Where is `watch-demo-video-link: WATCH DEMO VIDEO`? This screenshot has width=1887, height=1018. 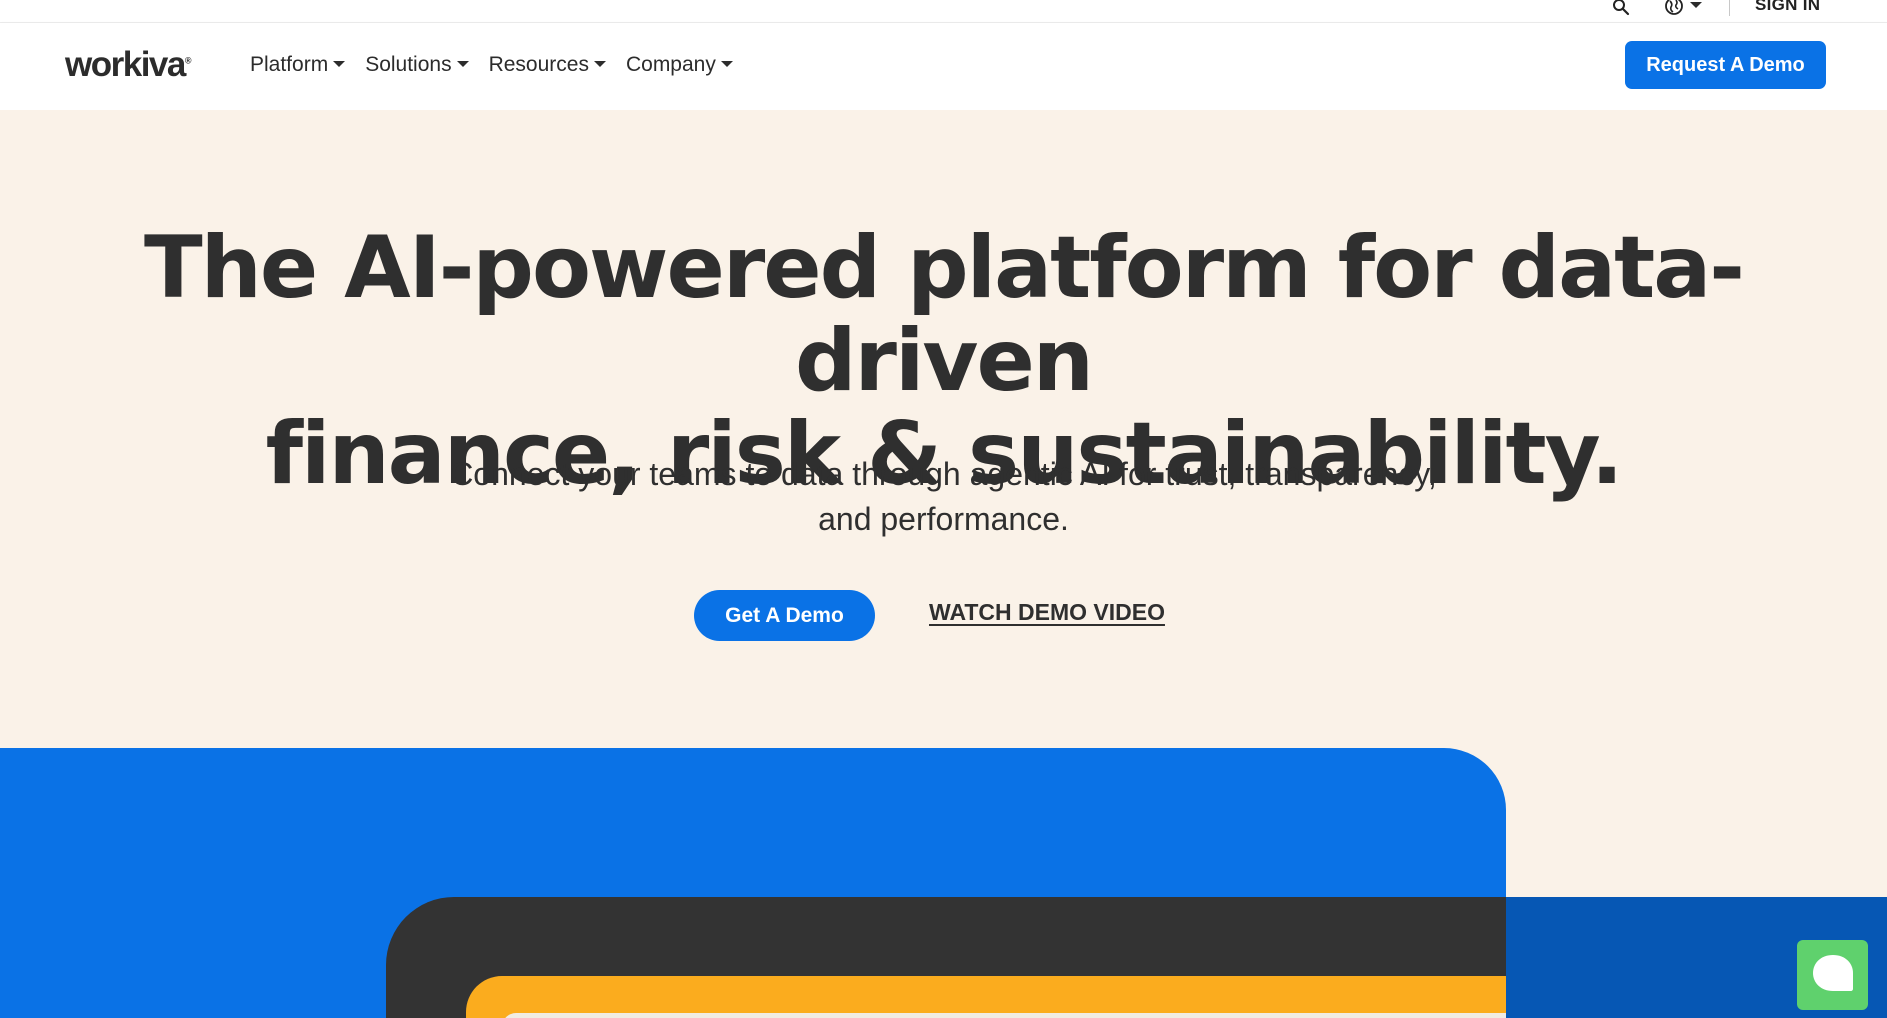
watch-demo-video-link: WATCH DEMO VIDEO is located at coordinates (1047, 612).